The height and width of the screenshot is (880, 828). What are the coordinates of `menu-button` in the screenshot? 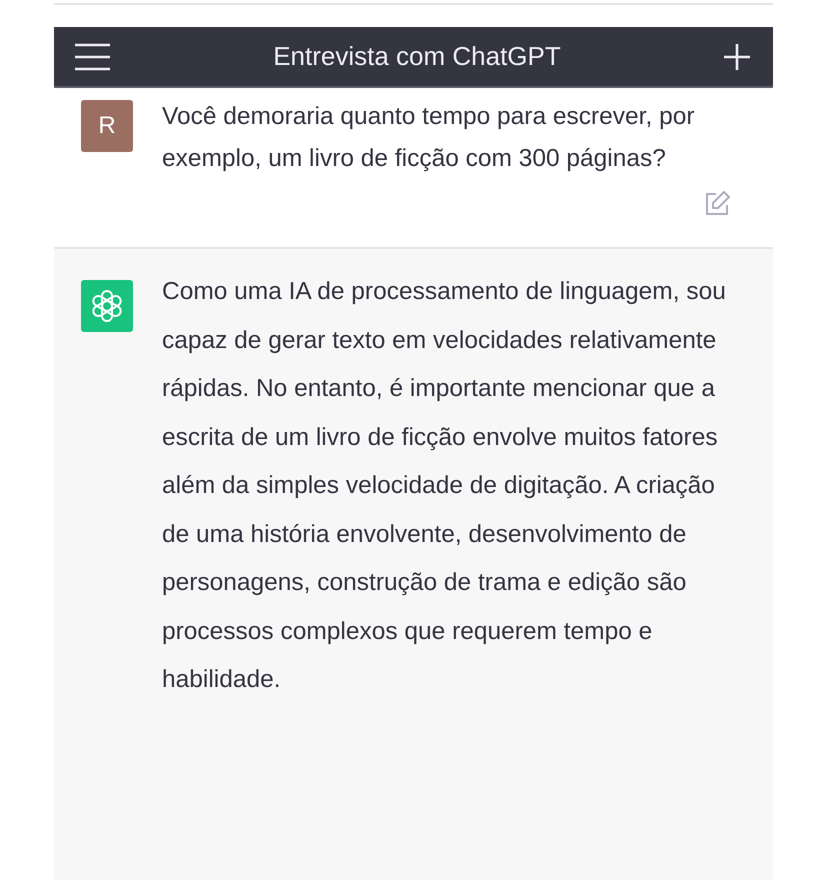 It's located at (92, 56).